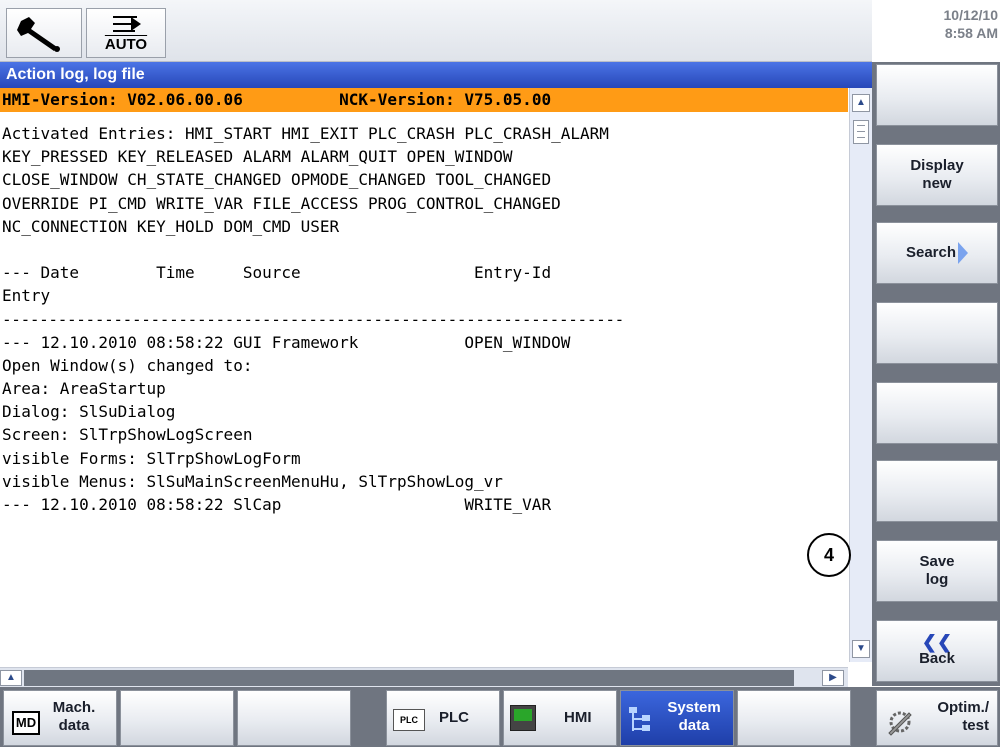 The height and width of the screenshot is (747, 1000). I want to click on scroll-left-button: ▲, so click(11, 678).